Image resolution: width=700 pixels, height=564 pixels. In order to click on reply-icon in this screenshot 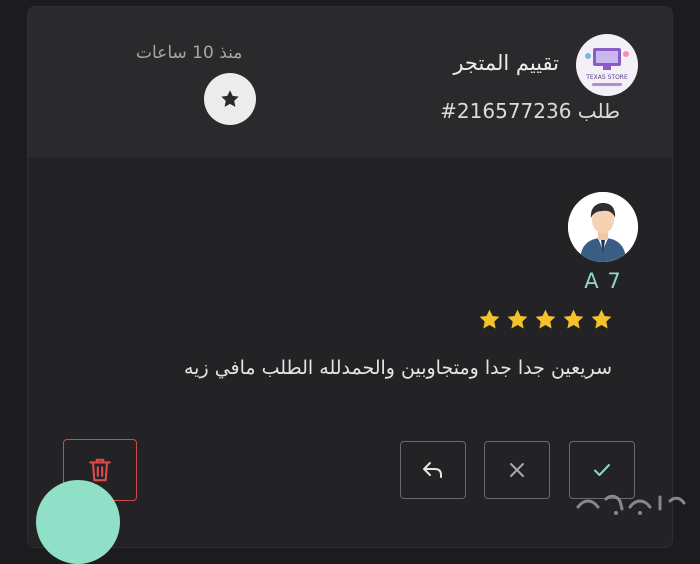, I will do `click(432, 470)`.